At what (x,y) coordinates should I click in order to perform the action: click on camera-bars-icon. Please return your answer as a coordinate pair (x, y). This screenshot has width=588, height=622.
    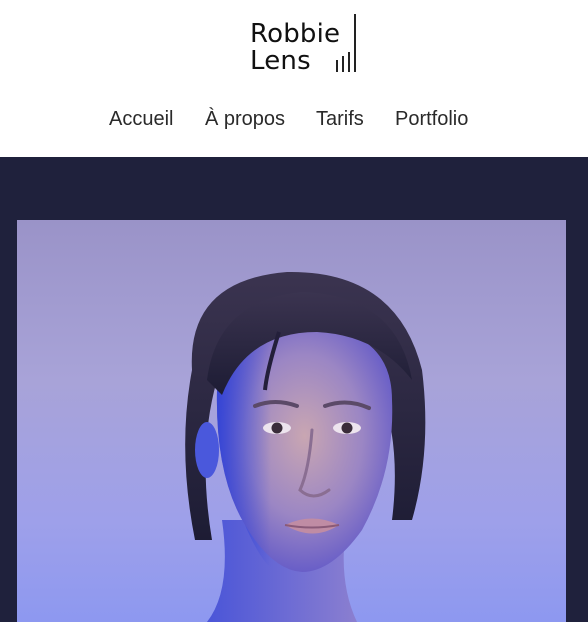
    Looking at the image, I should click on (346, 44).